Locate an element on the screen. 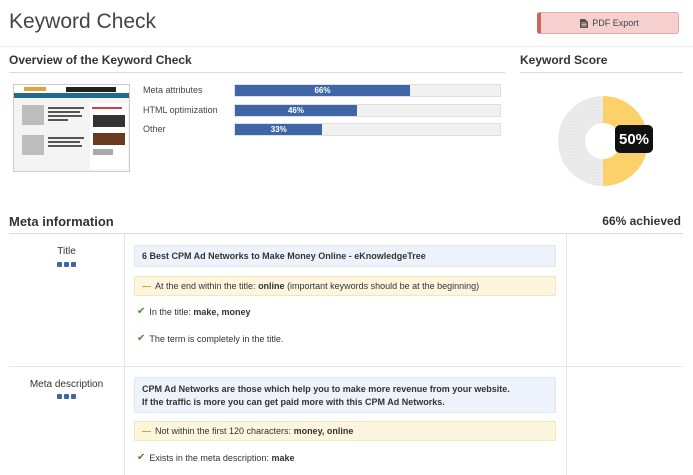 The width and height of the screenshot is (693, 475). meta-information-divider is located at coordinates (346, 233).